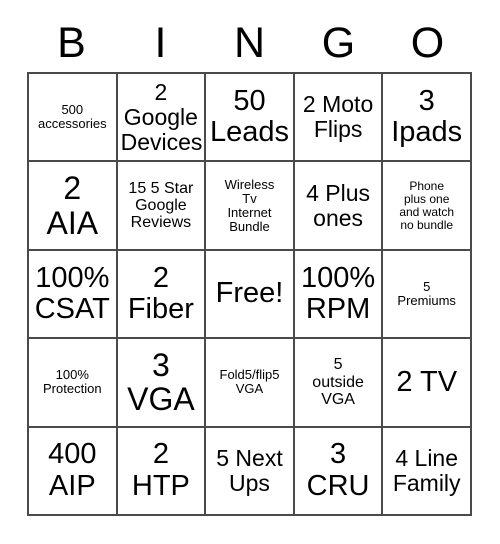 The height and width of the screenshot is (544, 500). I want to click on bingo-cell-r1c5: 3 Ipads, so click(427, 118).